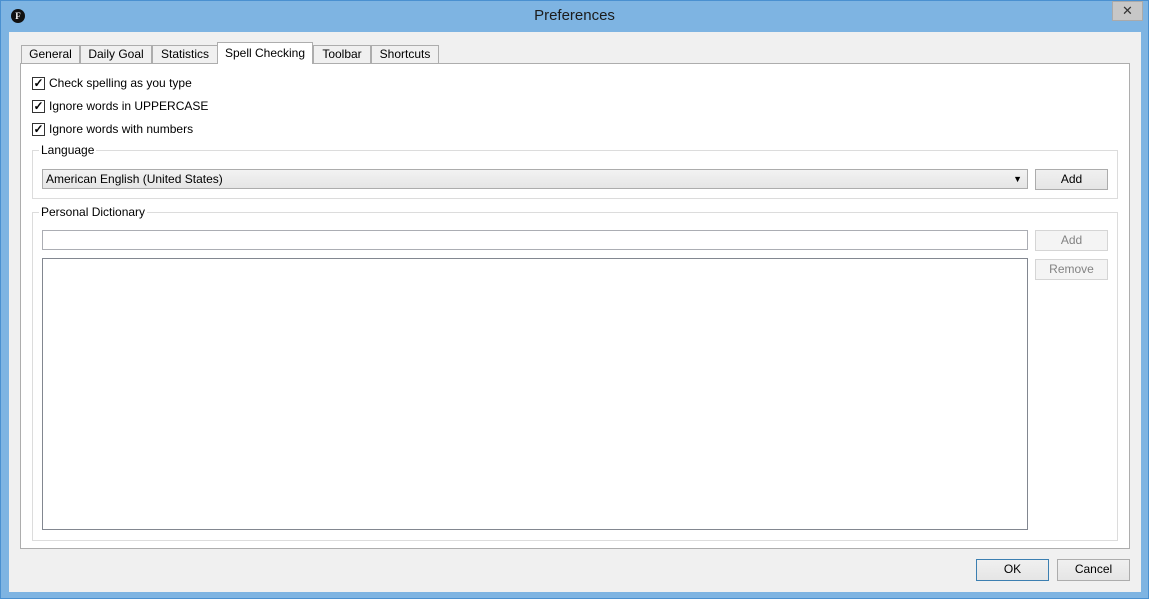 The height and width of the screenshot is (599, 1149). What do you see at coordinates (1017, 179) in the screenshot?
I see `chevron-down-icon: ▼` at bounding box center [1017, 179].